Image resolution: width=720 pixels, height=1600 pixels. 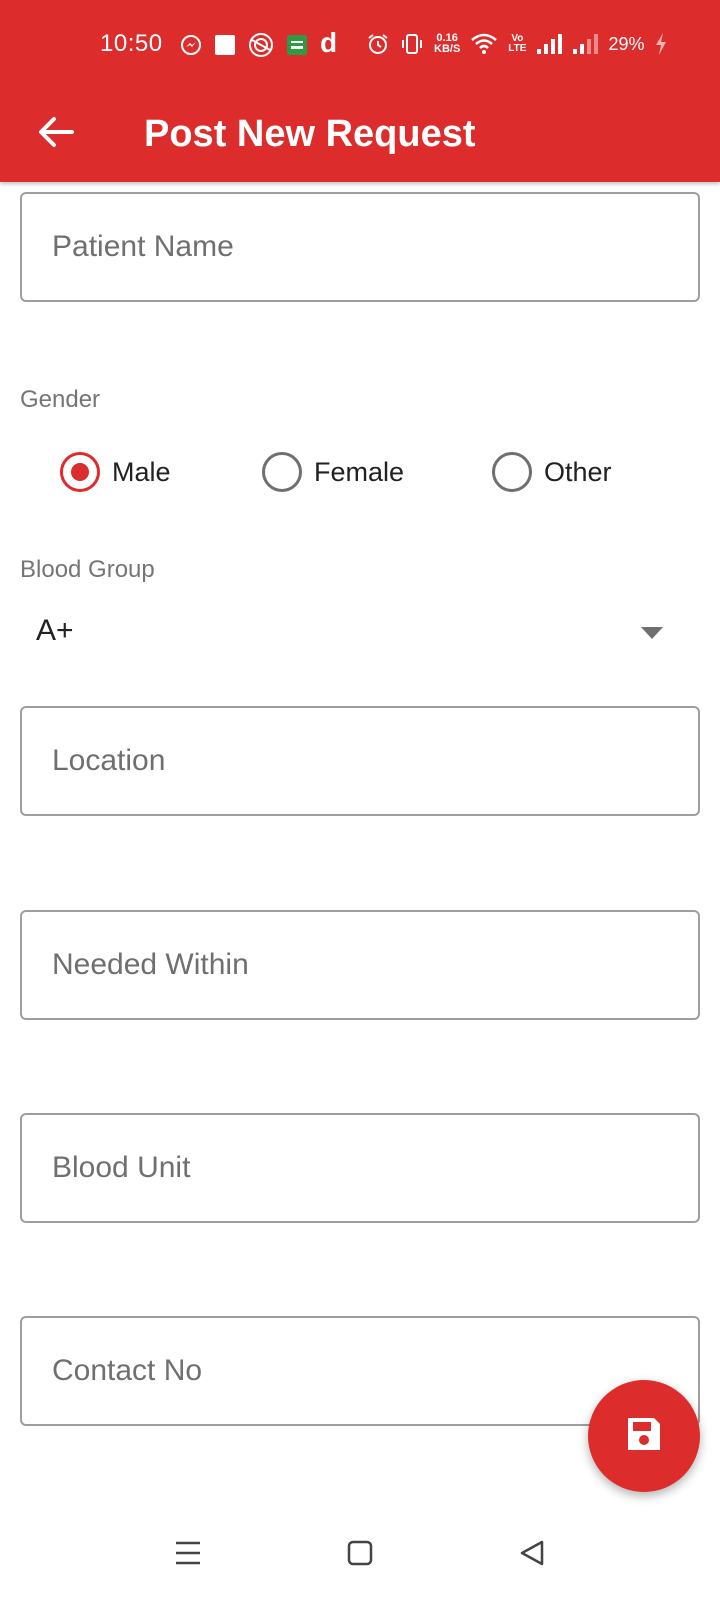 I want to click on radio-male: Male, so click(x=115, y=472).